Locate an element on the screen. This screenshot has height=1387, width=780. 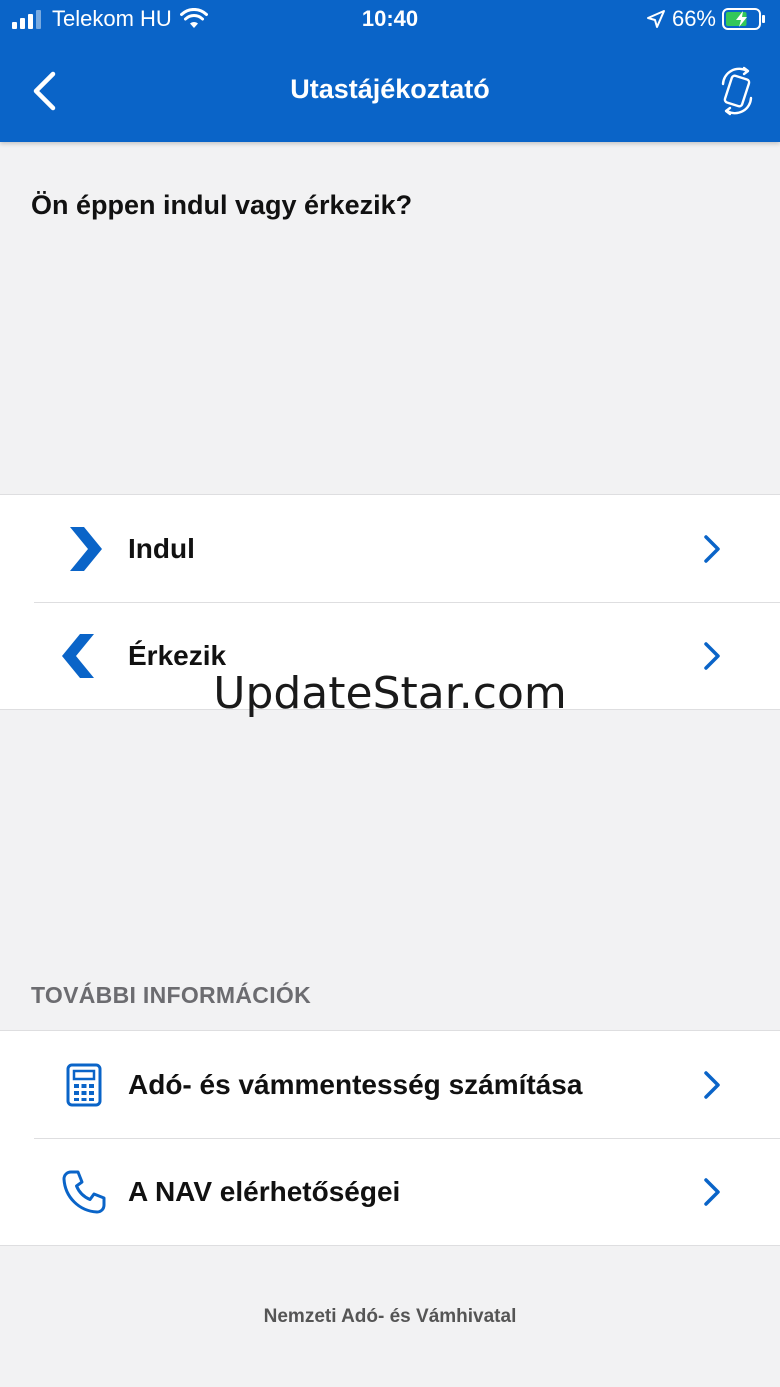
nav-contacts-row: A NAV elérhetőségei is located at coordinates (390, 1191).